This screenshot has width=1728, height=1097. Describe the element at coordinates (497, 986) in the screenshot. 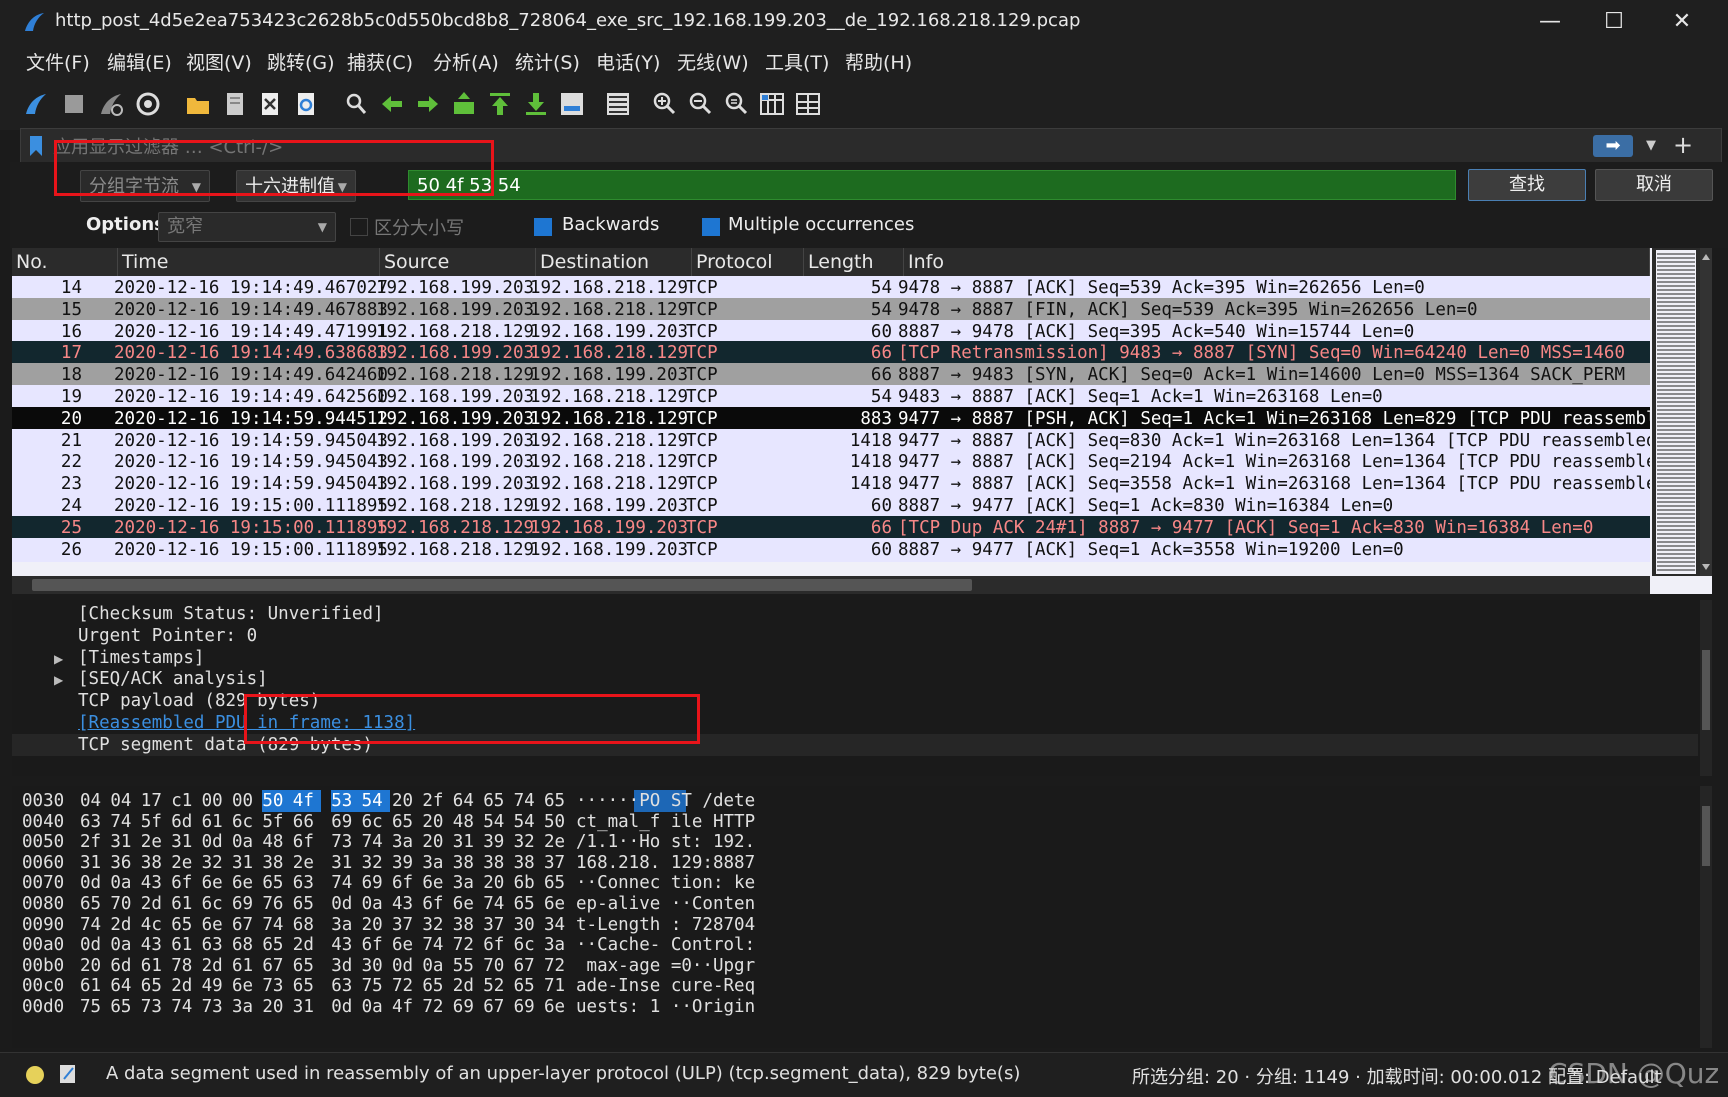

I see `hex-byte: 52` at that location.